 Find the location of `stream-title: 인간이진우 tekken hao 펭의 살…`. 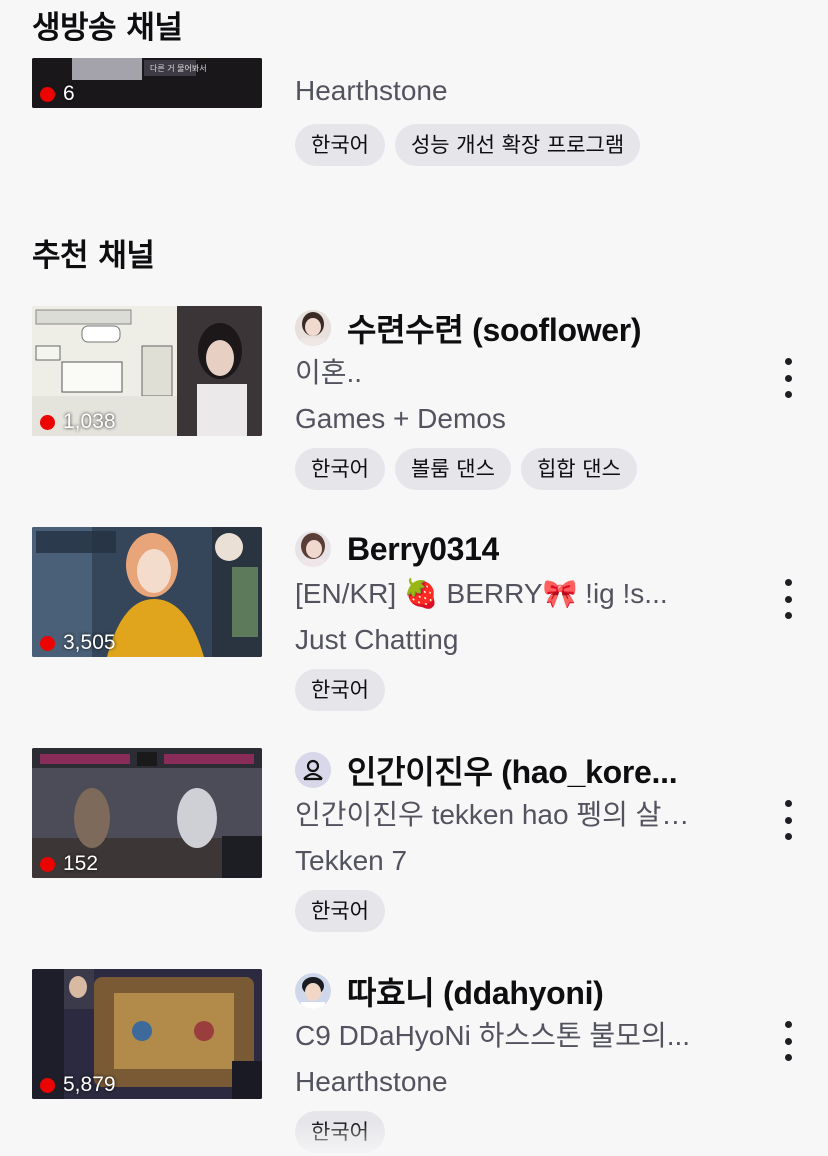

stream-title: 인간이진우 tekken hao 펭의 살… is located at coordinates (520, 815).